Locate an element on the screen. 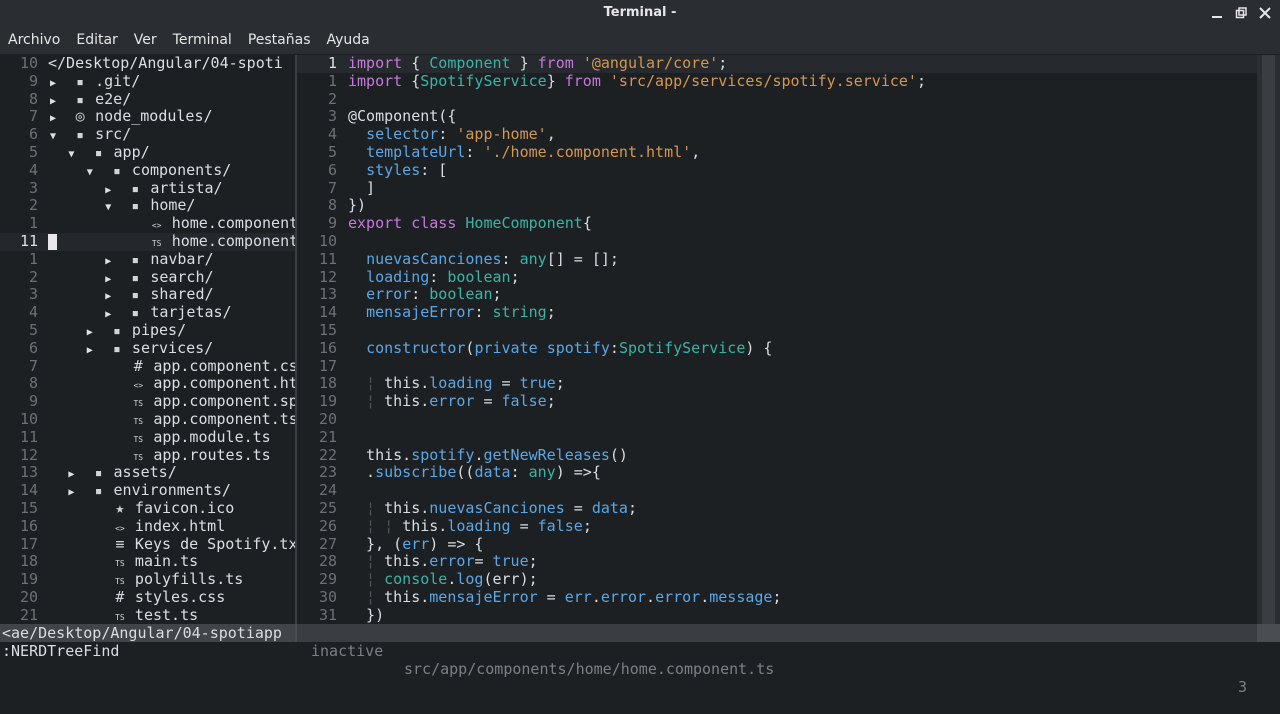 The image size is (1280, 714). tree-row: 6 ▼ ▪ src/ is located at coordinates (147, 134).